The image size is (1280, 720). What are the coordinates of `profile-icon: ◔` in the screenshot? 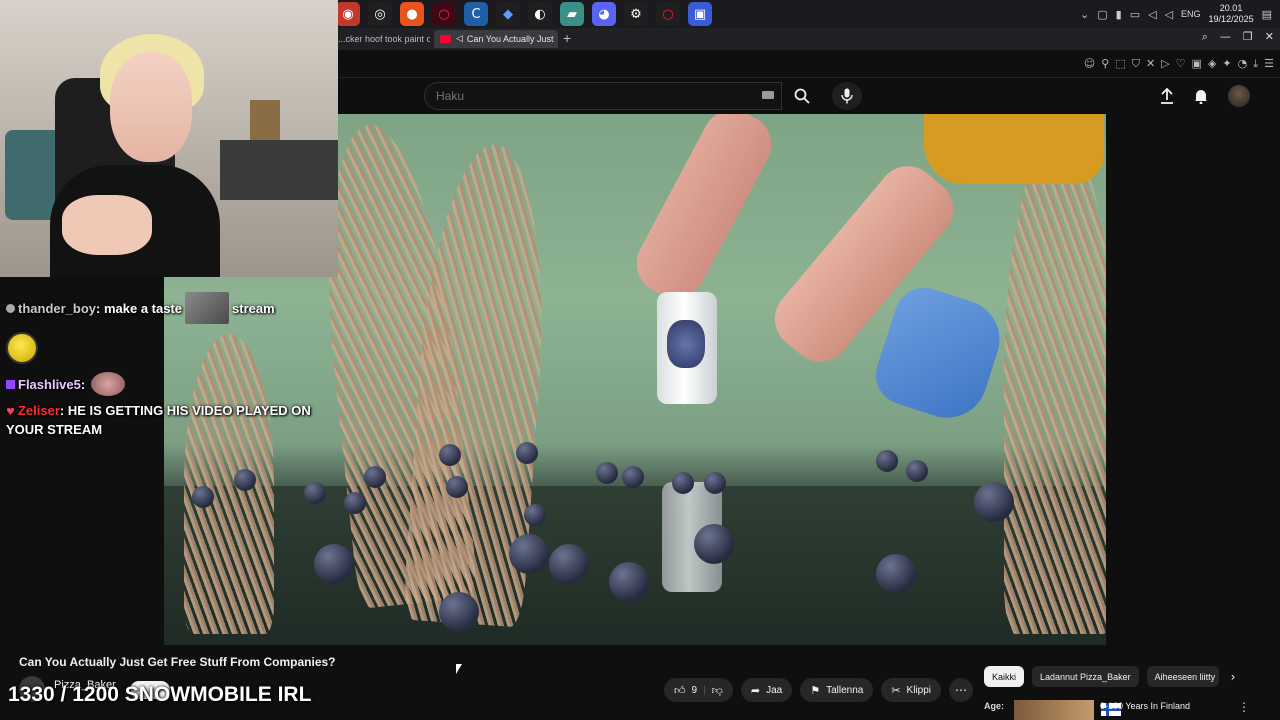 It's located at (1243, 64).